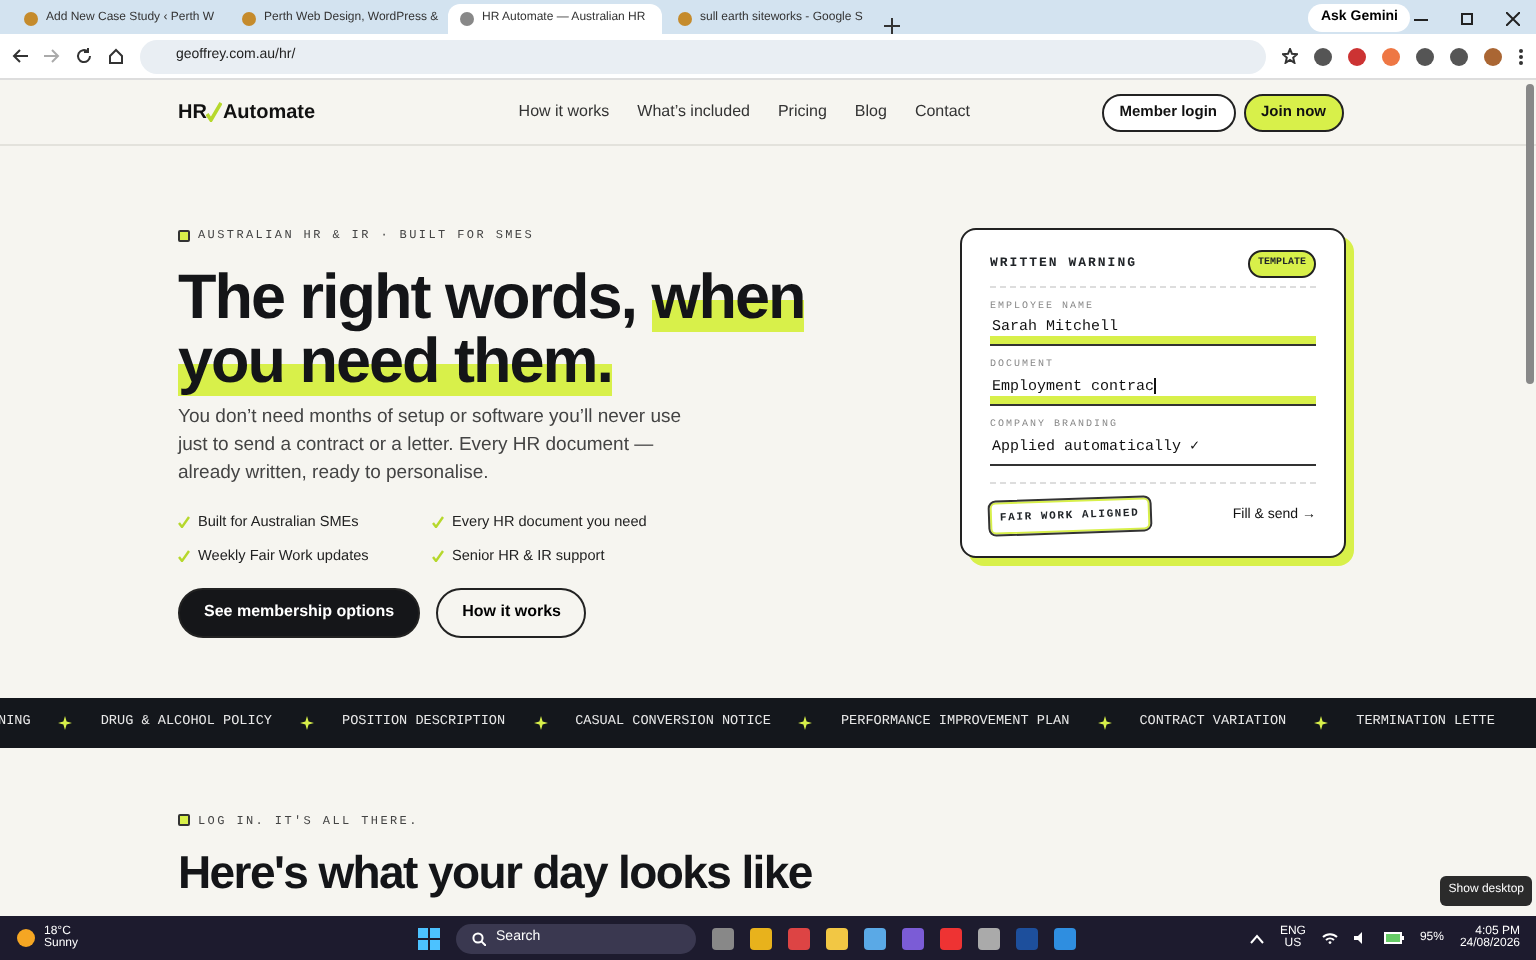 Image resolution: width=1536 pixels, height=960 pixels. Describe the element at coordinates (479, 938) in the screenshot. I see `search-icon` at that location.